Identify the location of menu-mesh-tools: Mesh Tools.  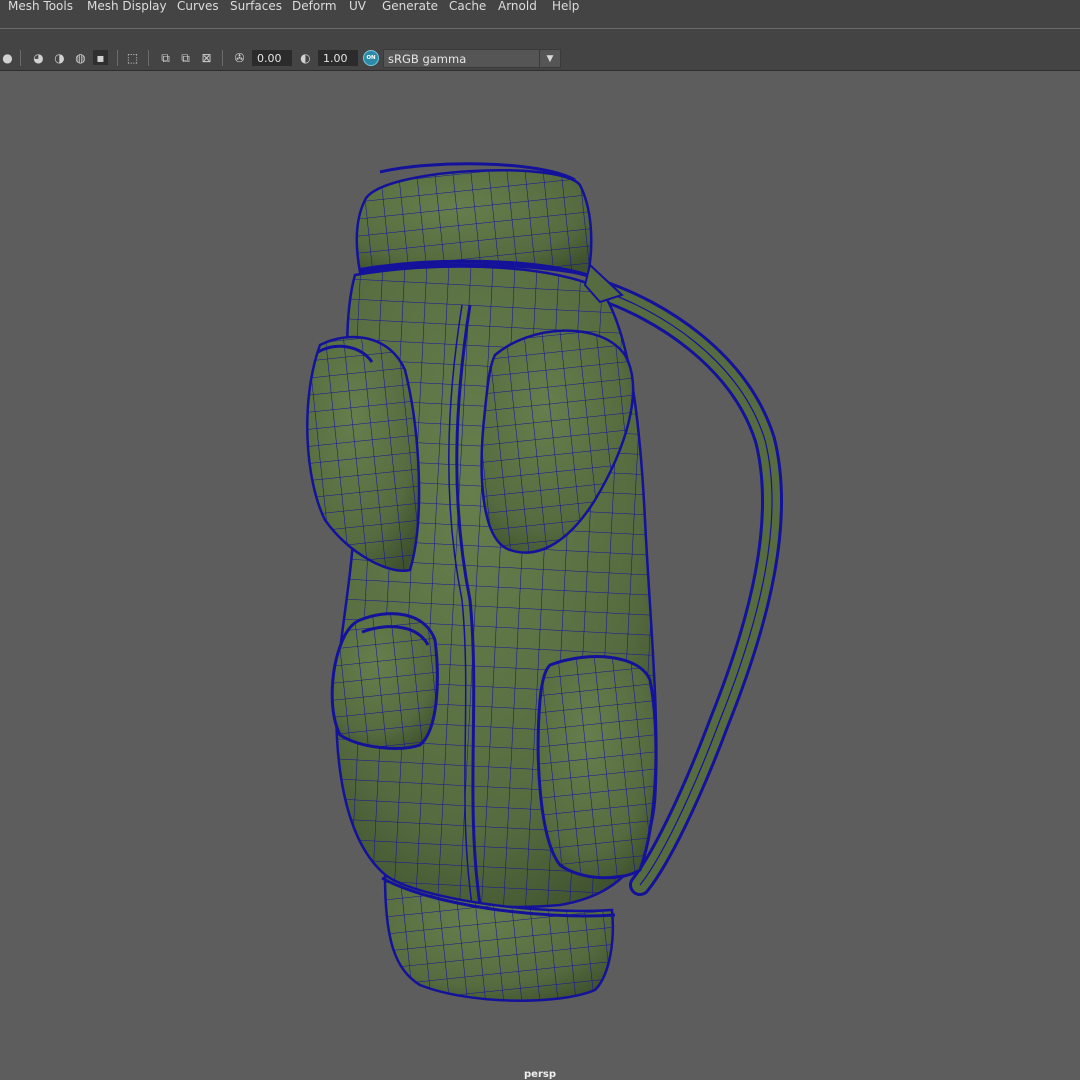
(40, 7).